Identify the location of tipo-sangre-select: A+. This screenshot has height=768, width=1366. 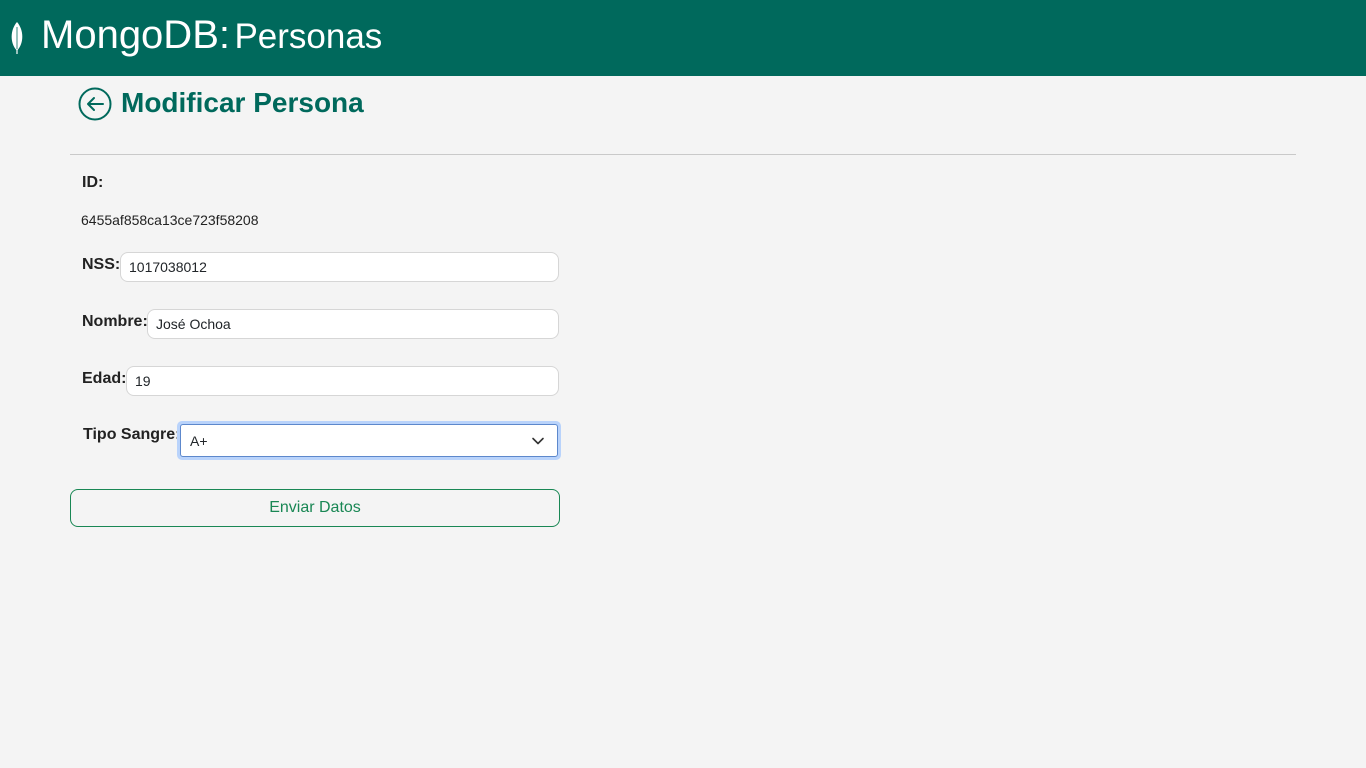
(369, 440).